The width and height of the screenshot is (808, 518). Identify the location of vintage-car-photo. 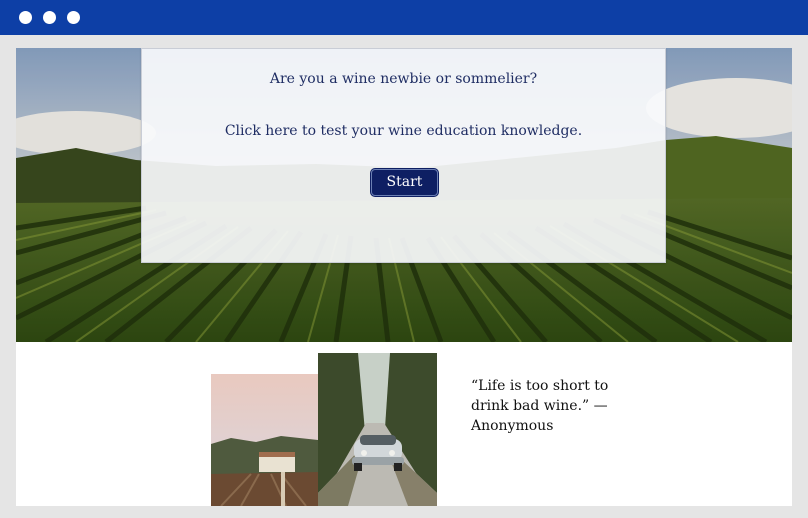
(377, 429).